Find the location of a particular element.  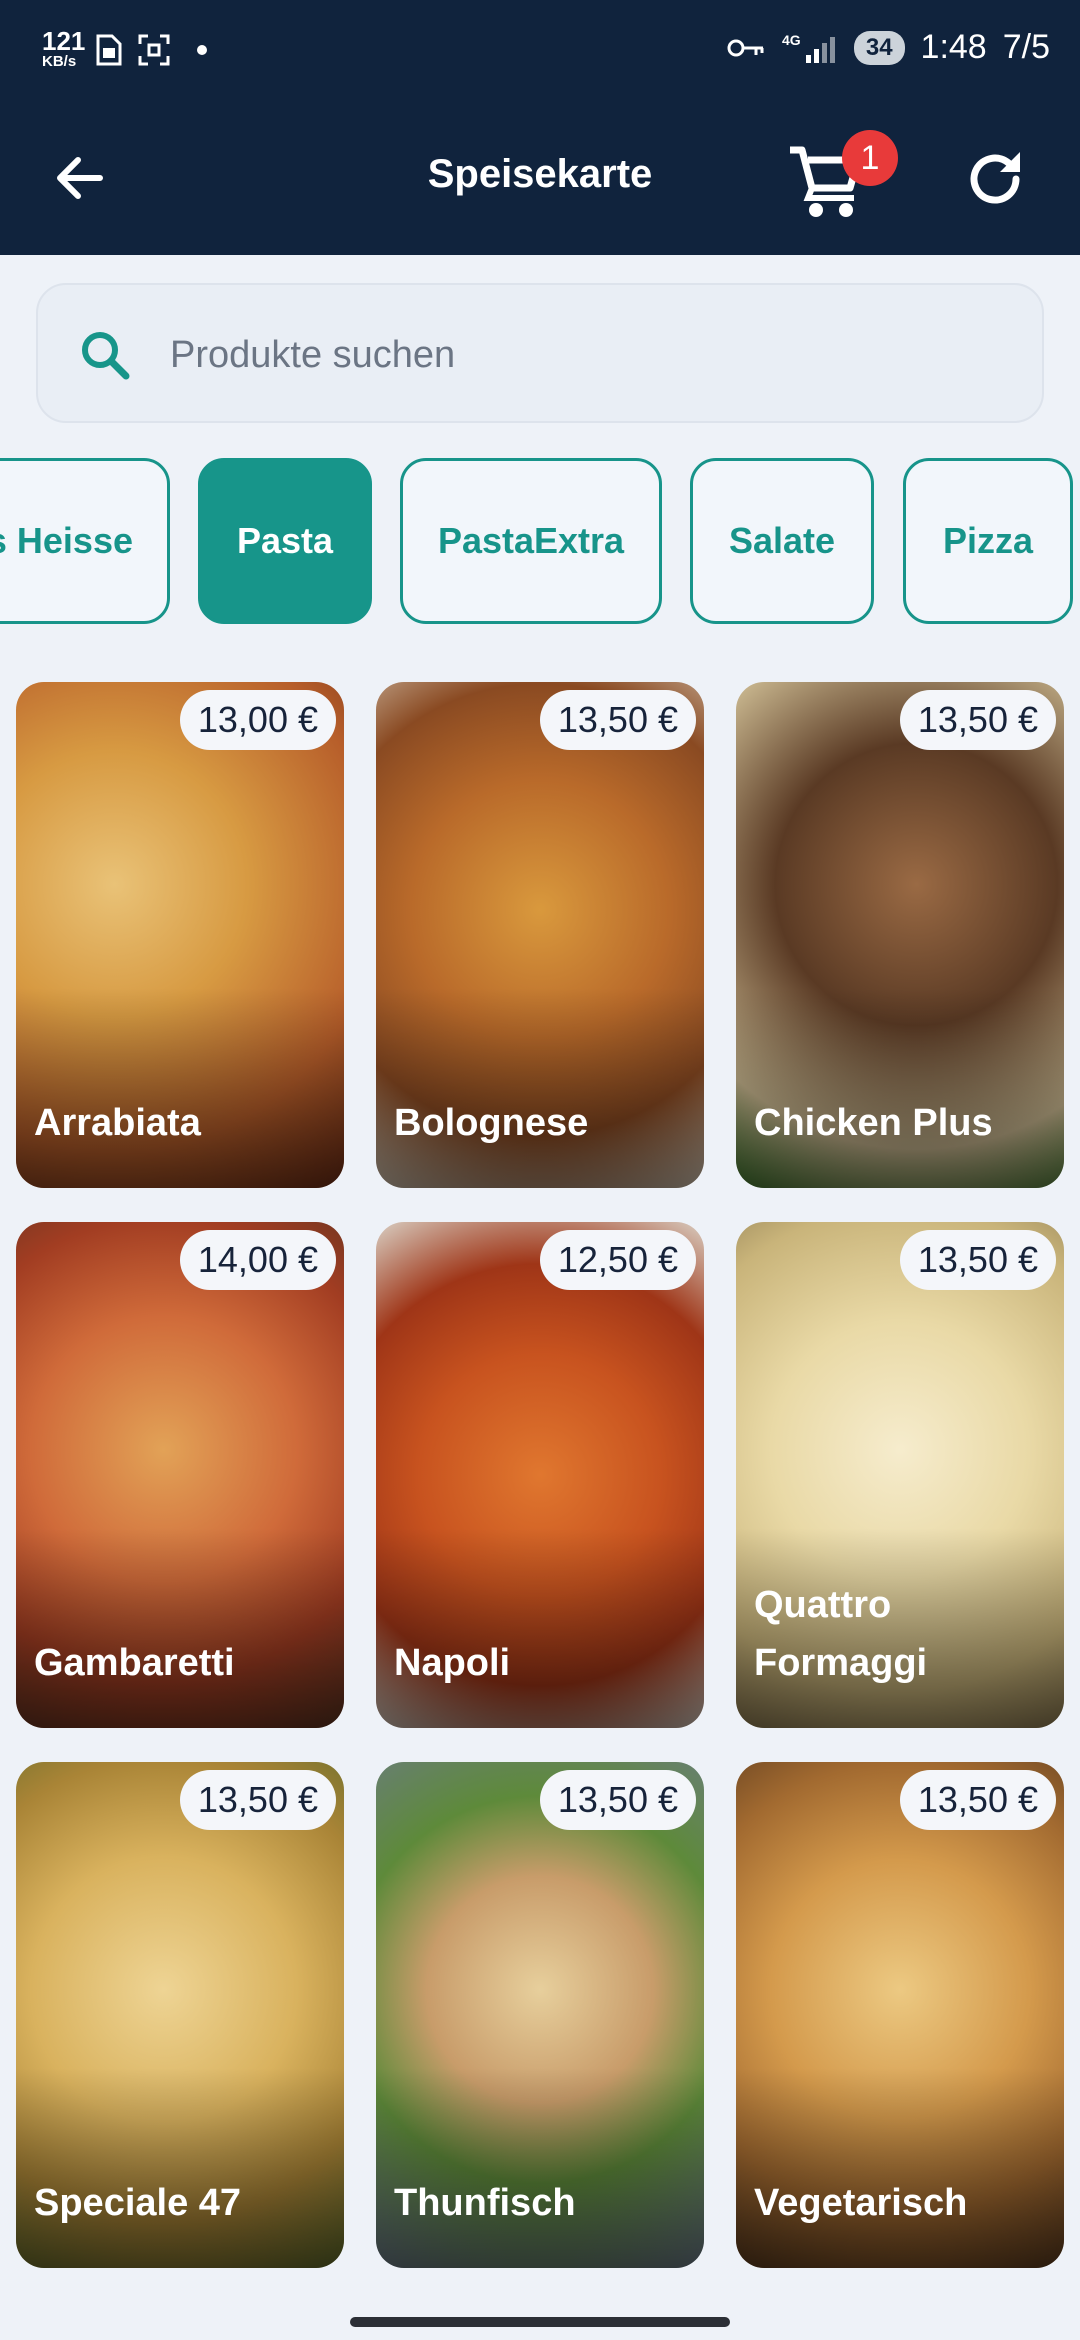

network-speed: 121 KB/s is located at coordinates (63, 49).